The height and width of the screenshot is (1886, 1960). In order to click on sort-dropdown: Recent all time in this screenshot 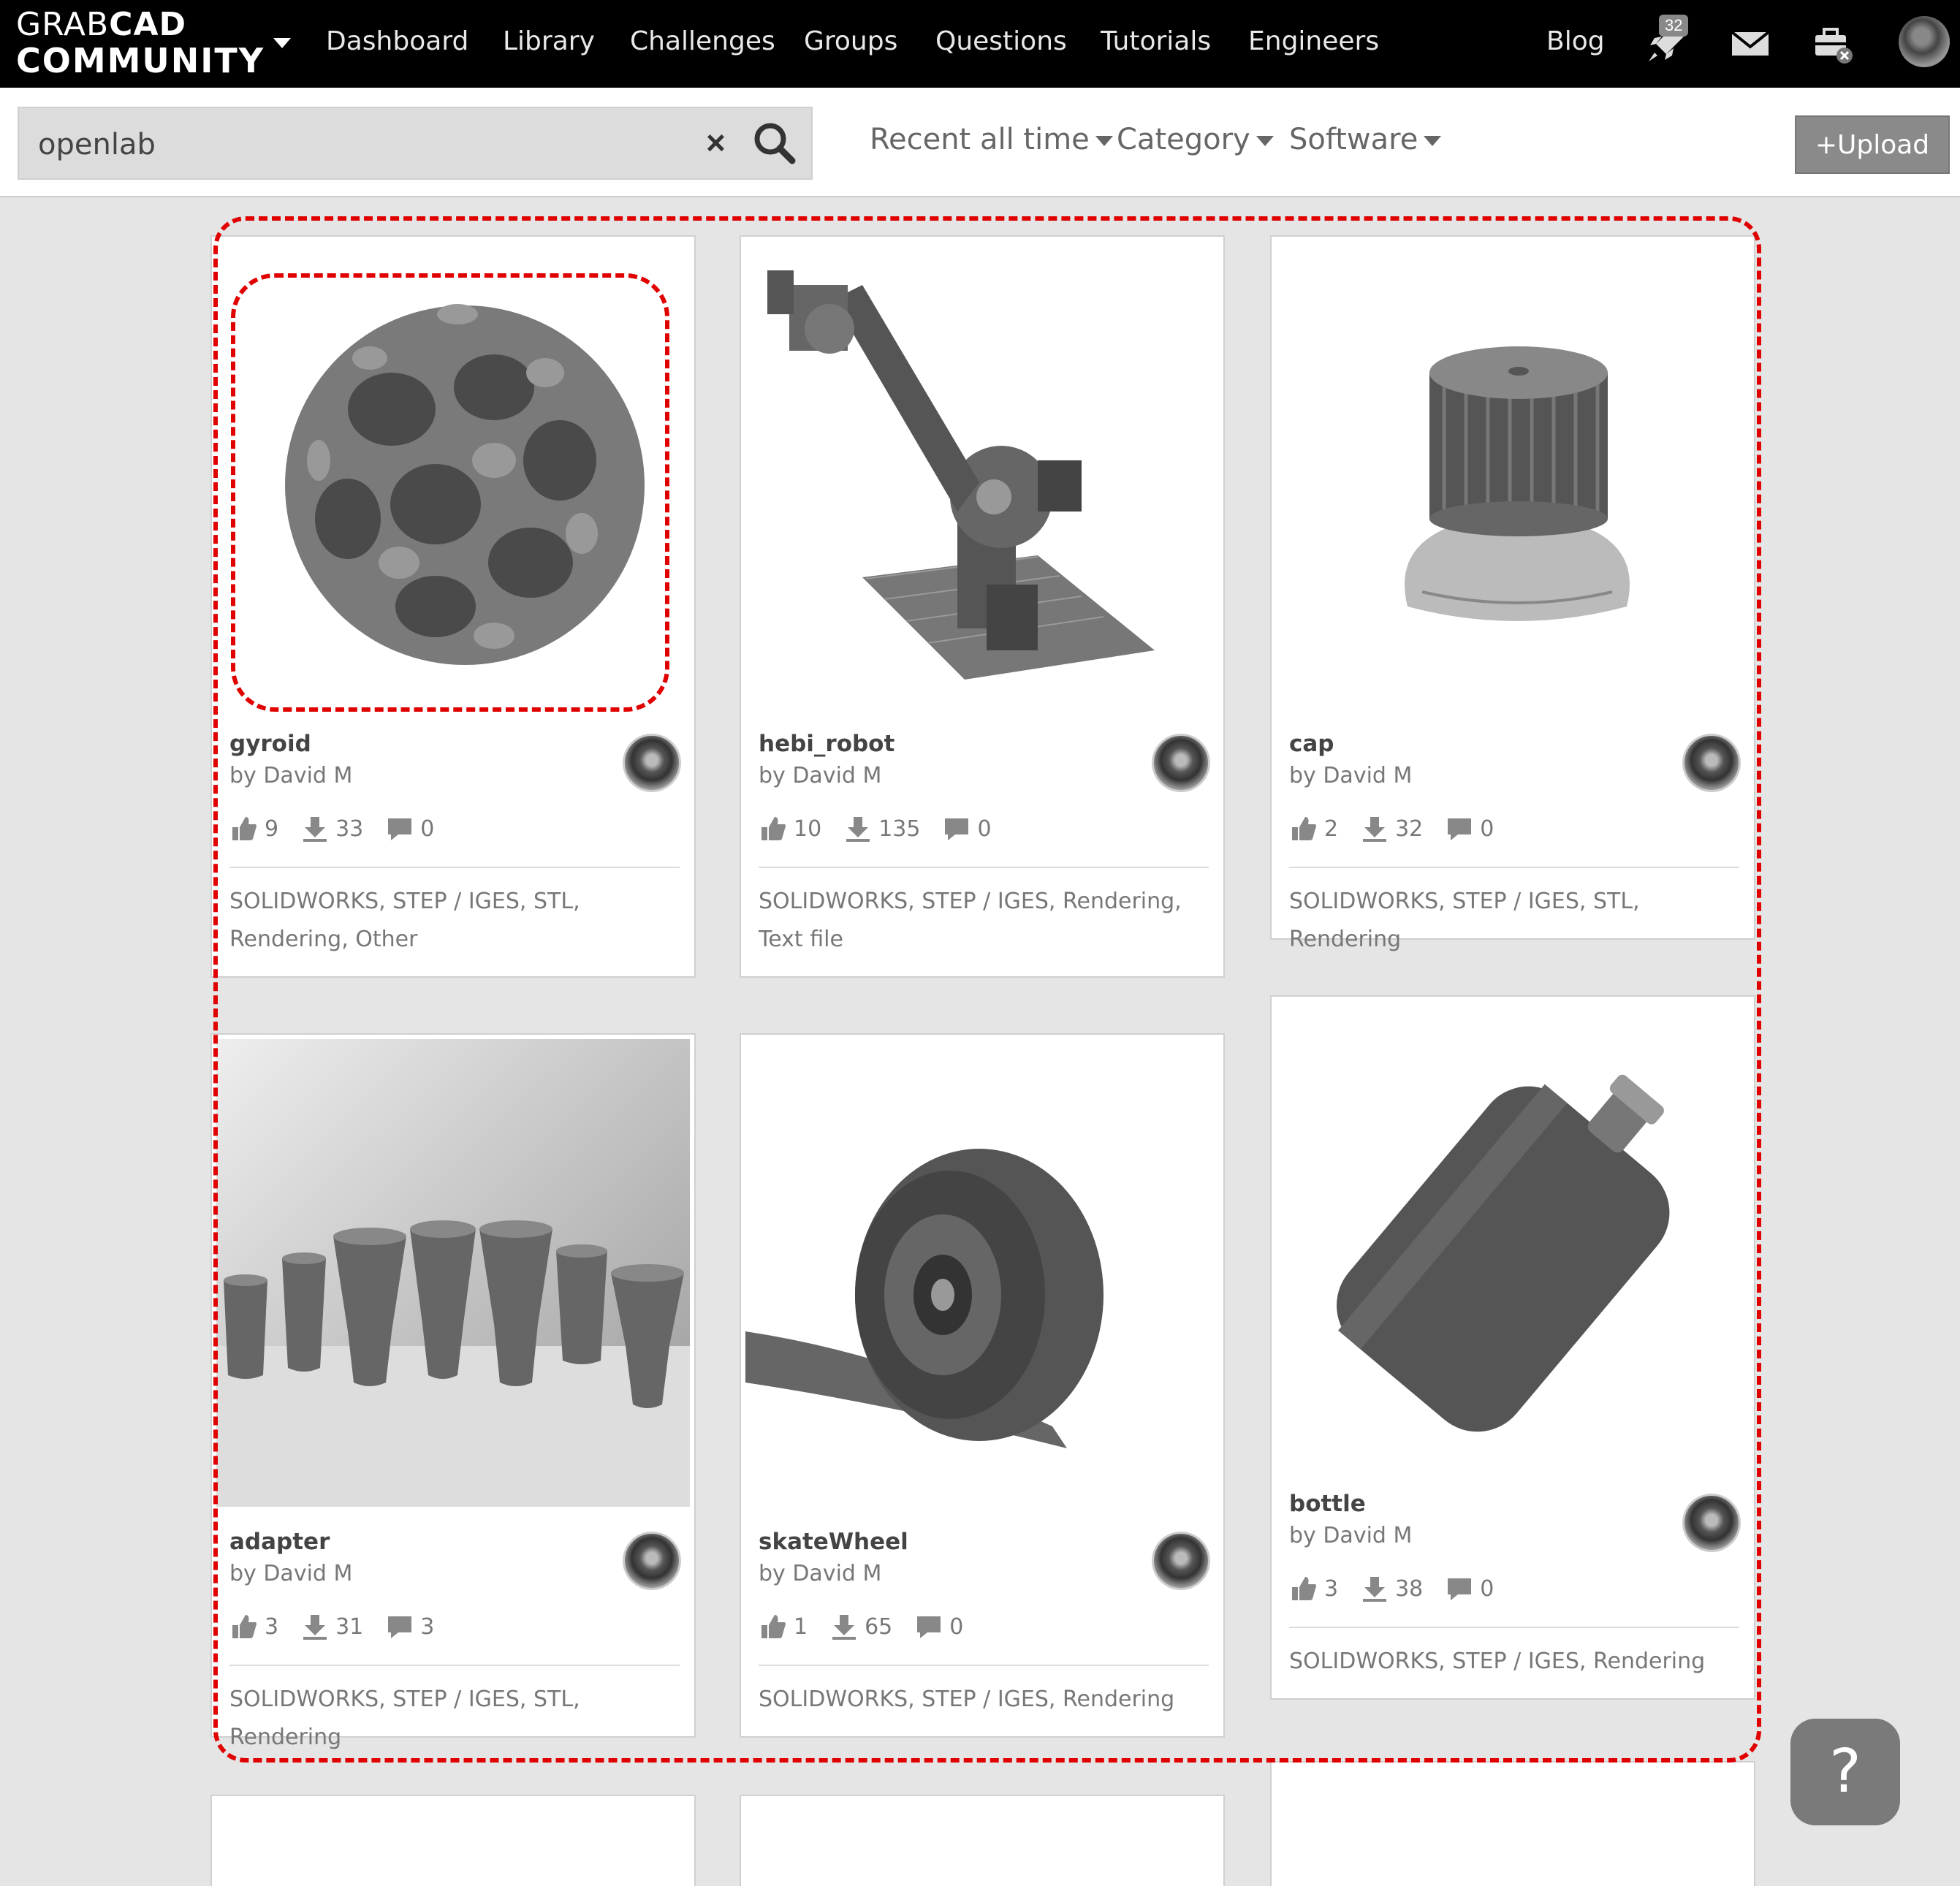, I will do `click(992, 139)`.